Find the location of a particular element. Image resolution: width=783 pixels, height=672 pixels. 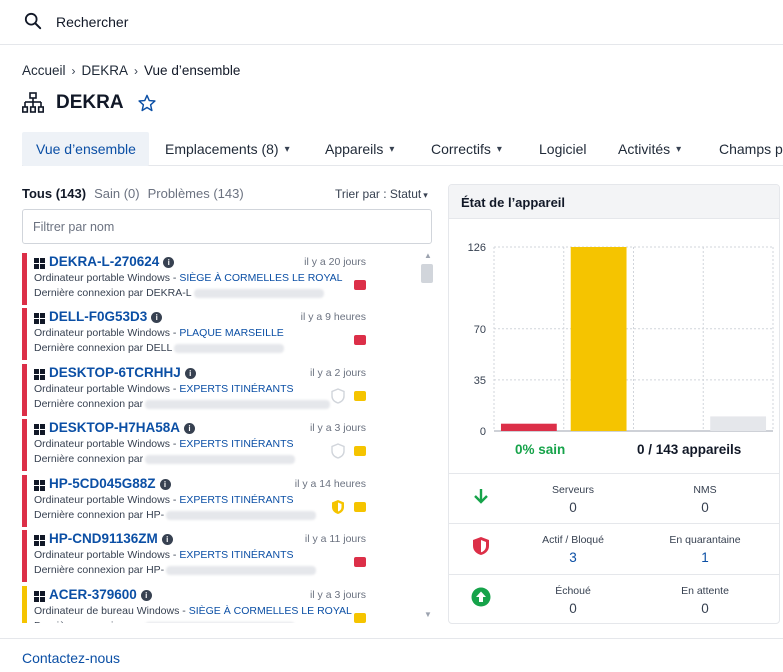

search-input: Rechercher is located at coordinates (92, 22).